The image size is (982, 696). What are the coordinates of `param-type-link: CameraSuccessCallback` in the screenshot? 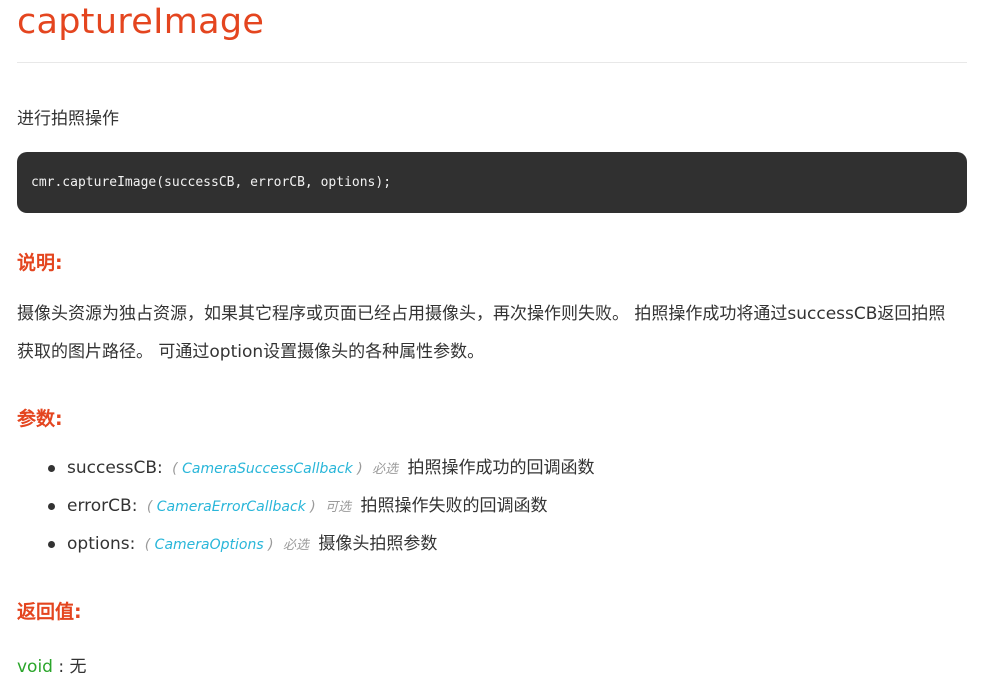 It's located at (267, 469).